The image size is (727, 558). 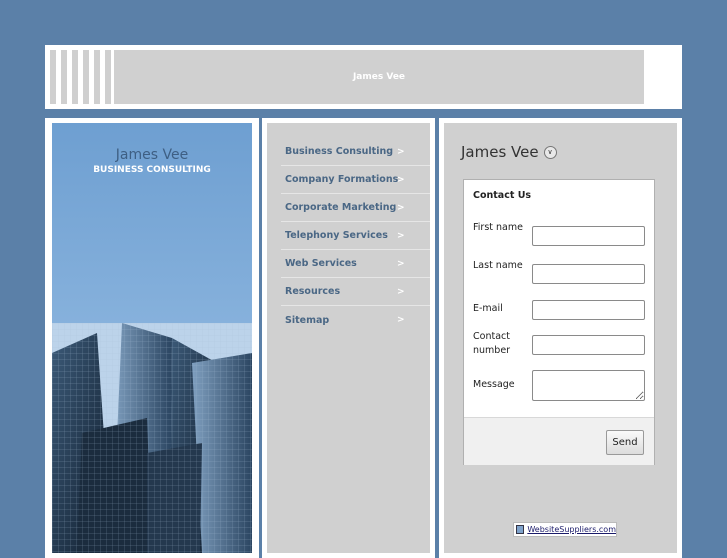 I want to click on website-suppliers-badge: WebsiteSuppliers.com, so click(x=565, y=529).